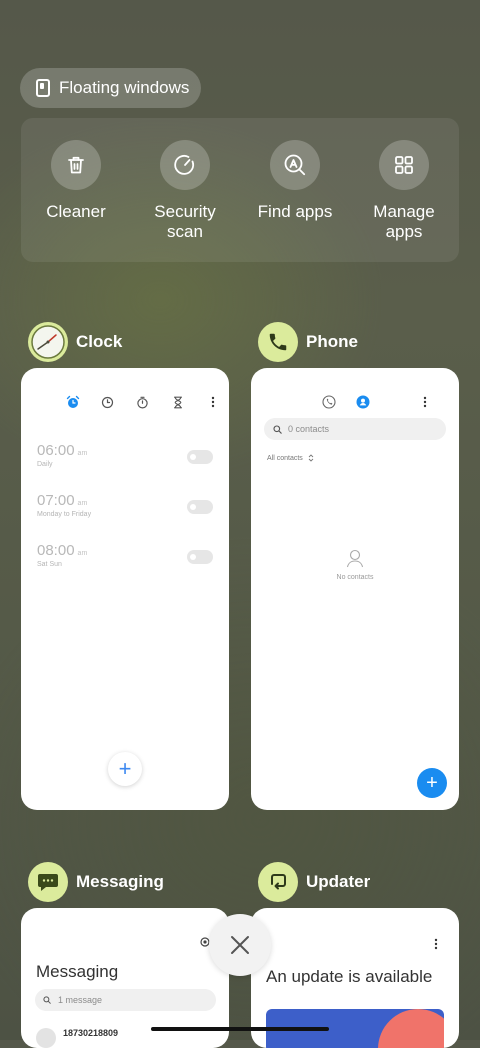 The width and height of the screenshot is (480, 1048). I want to click on phone-app-icon, so click(278, 342).